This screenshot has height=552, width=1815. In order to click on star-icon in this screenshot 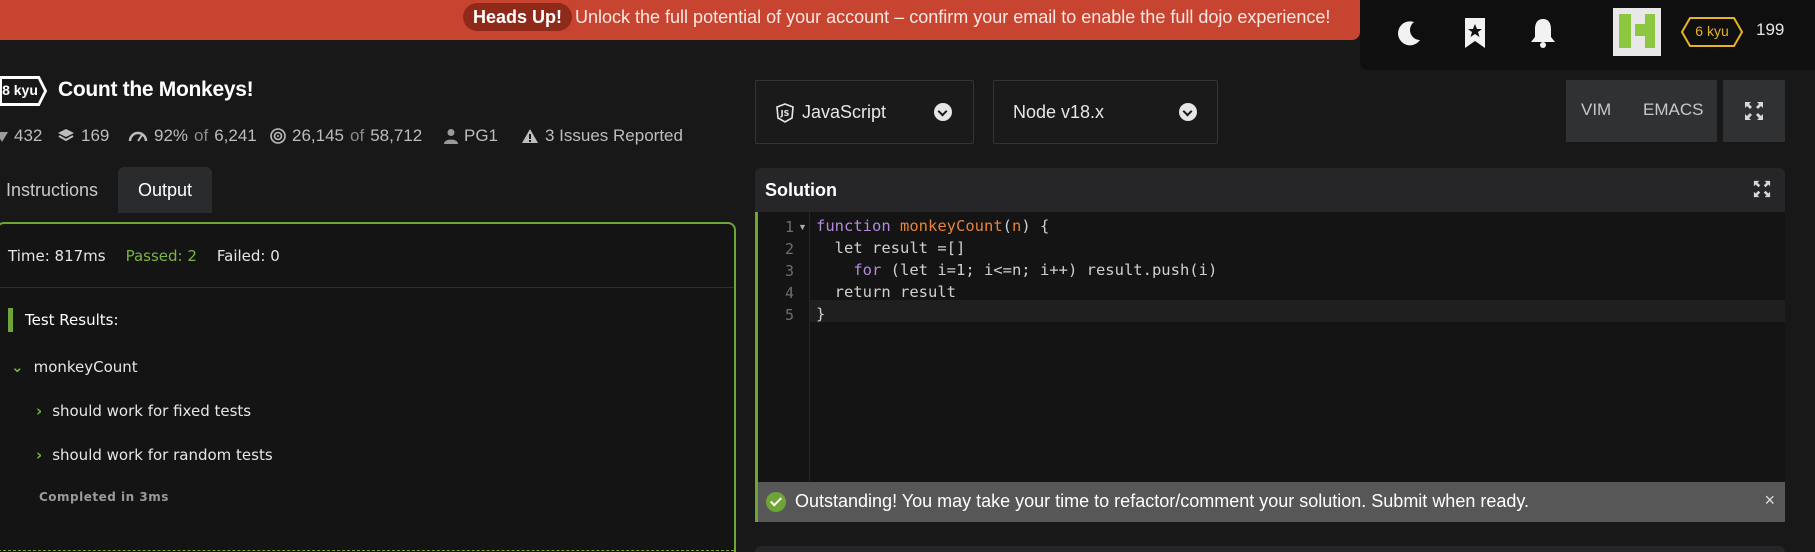, I will do `click(4, 137)`.